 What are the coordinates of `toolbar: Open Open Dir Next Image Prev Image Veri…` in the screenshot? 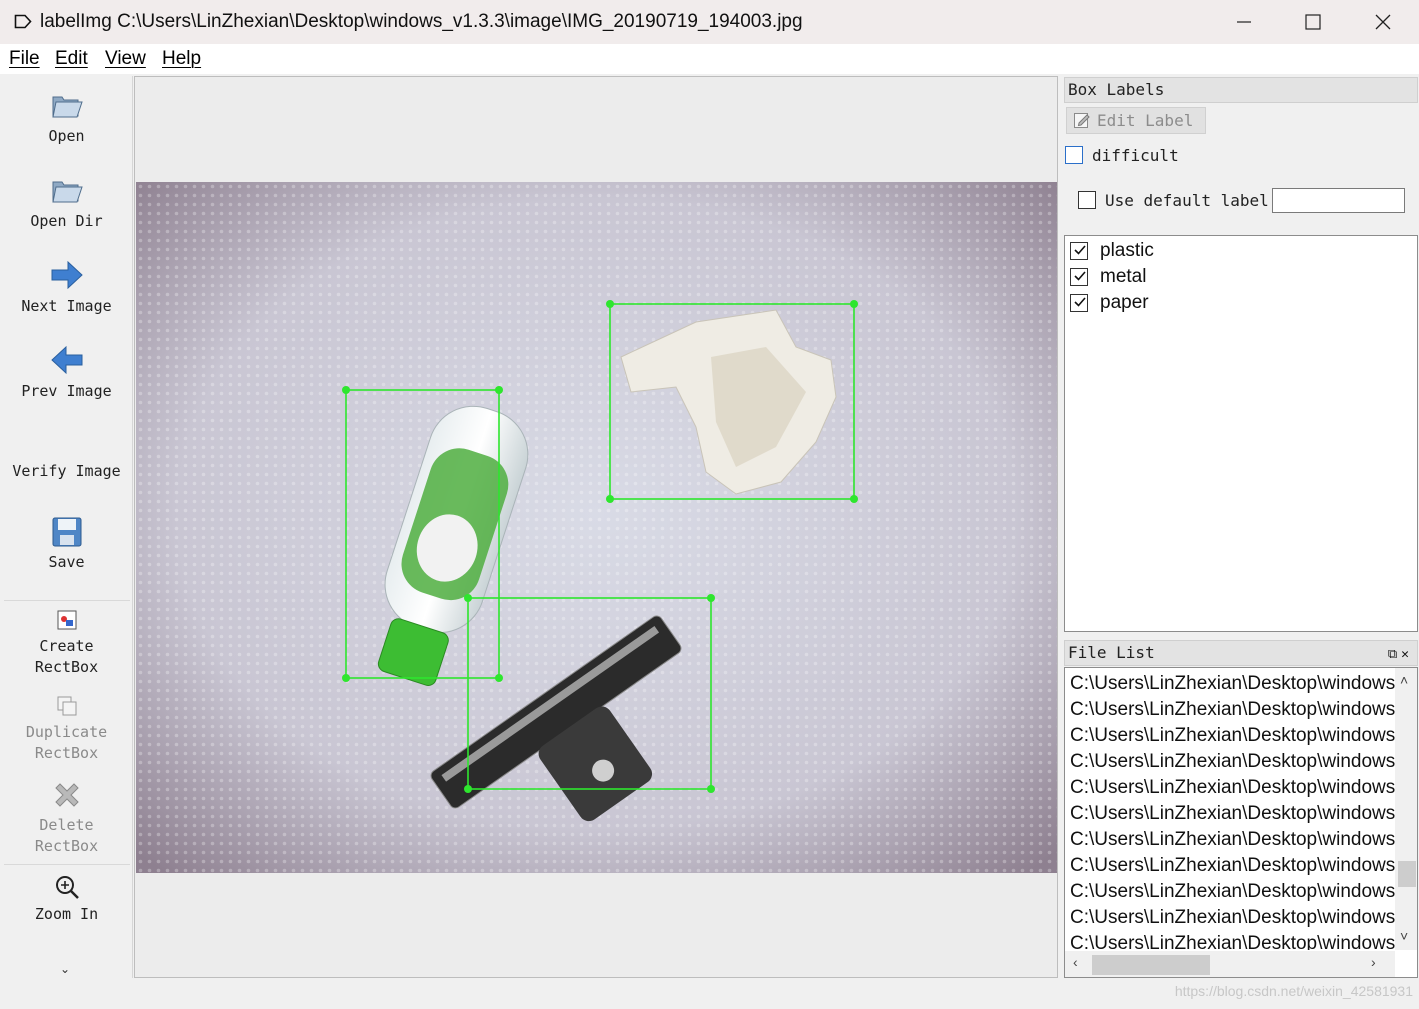 It's located at (66, 527).